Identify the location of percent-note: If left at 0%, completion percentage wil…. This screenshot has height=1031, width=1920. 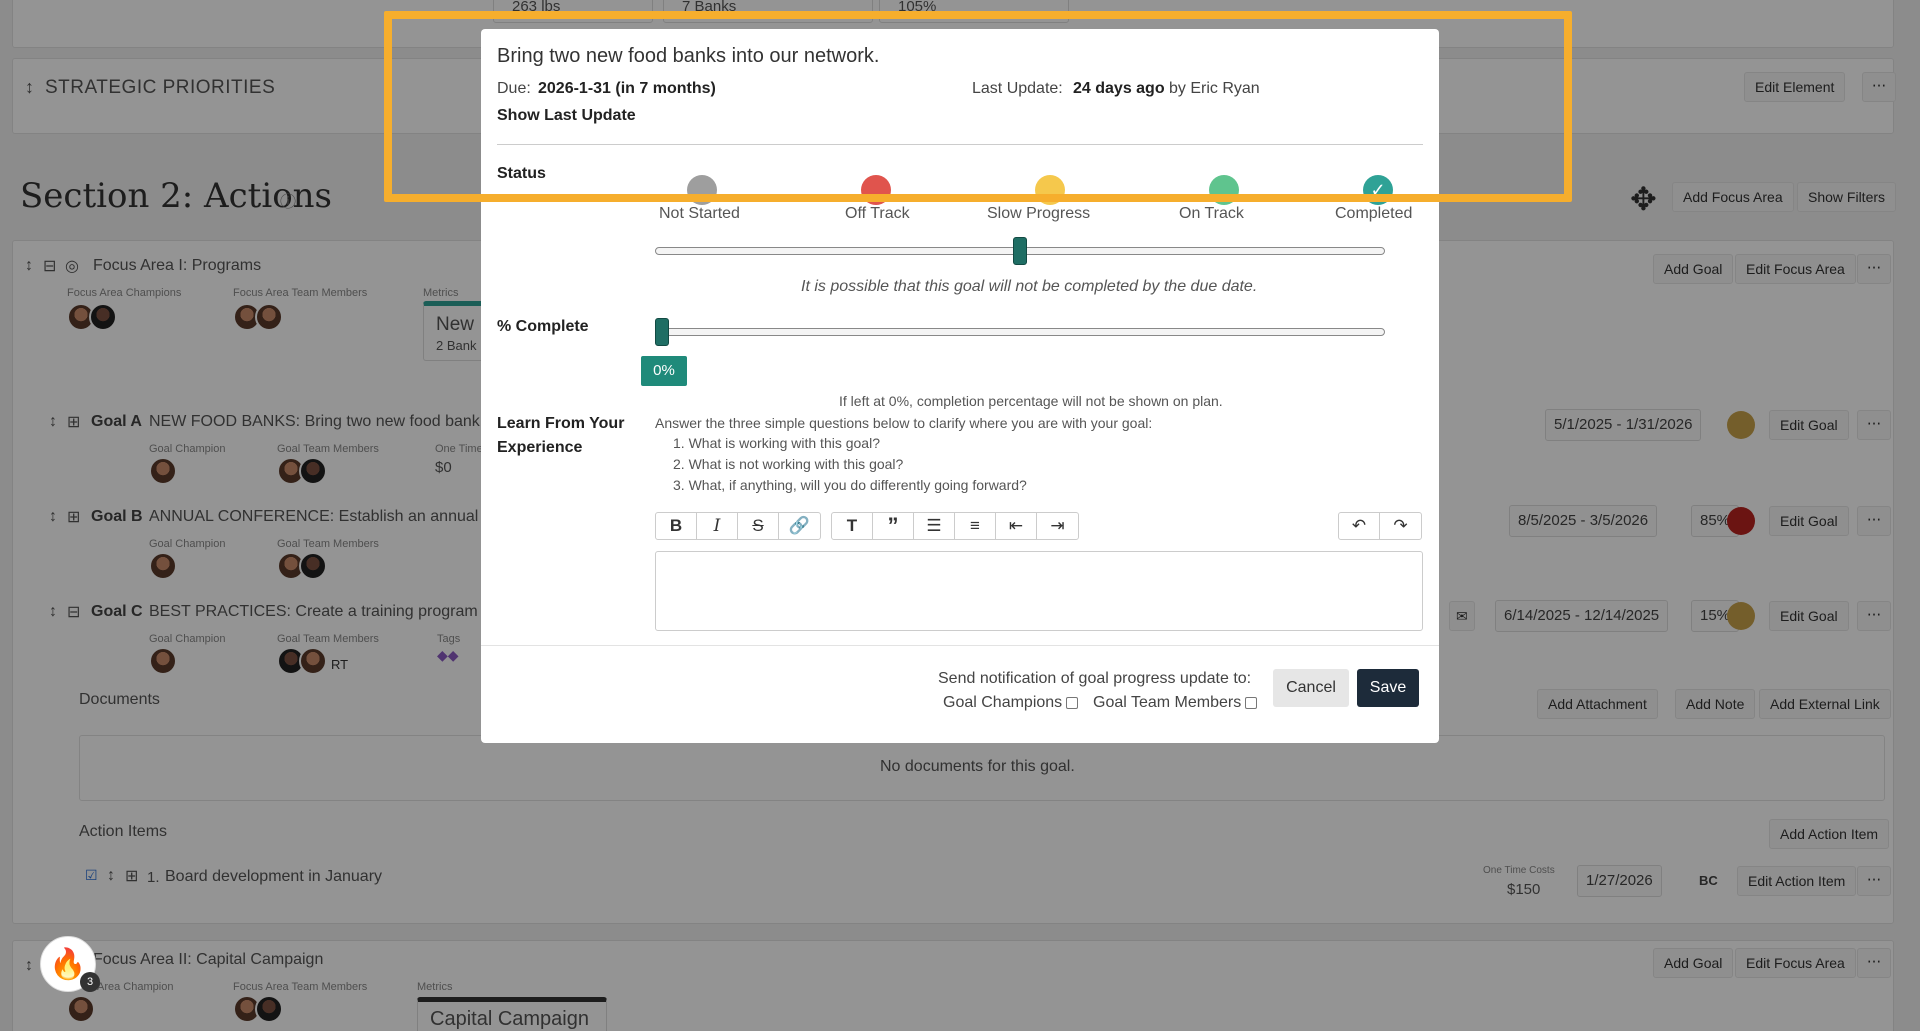
(1031, 401).